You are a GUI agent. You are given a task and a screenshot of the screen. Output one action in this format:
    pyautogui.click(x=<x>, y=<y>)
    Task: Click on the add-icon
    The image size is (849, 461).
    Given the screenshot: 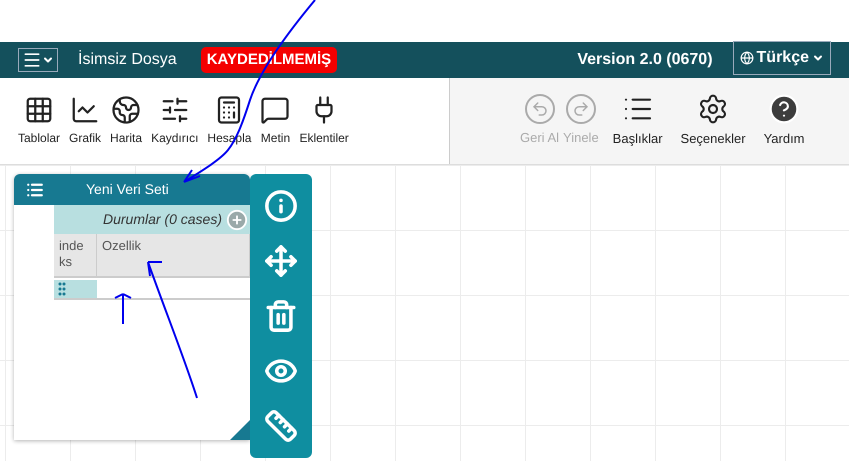 What is the action you would take?
    pyautogui.click(x=237, y=219)
    